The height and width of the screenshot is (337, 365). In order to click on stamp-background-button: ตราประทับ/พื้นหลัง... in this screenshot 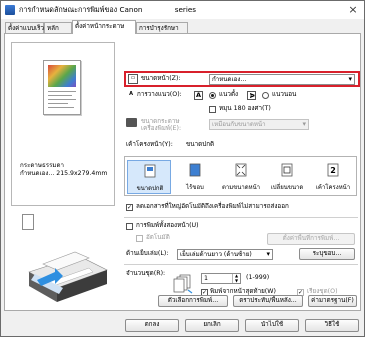, I will do `click(268, 301)`.